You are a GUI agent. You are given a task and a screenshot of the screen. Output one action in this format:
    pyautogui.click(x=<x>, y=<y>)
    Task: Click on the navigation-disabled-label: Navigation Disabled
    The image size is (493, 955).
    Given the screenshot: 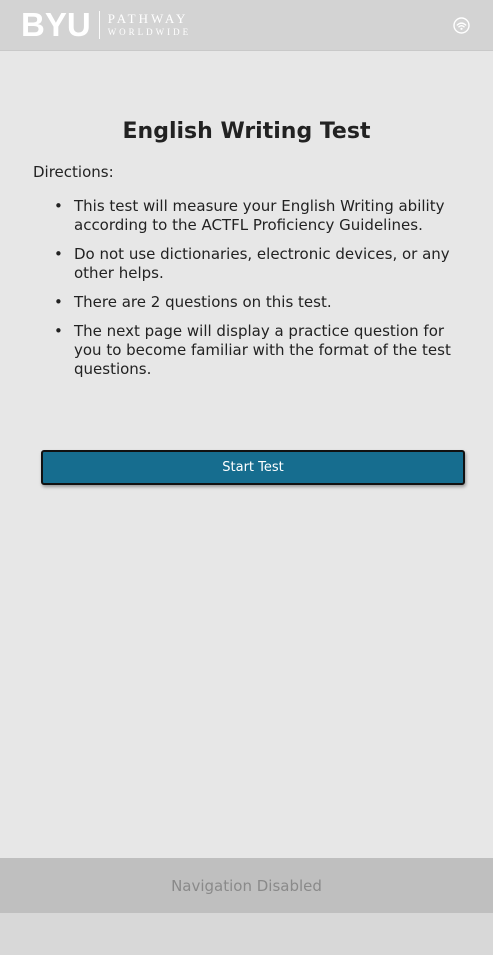 What is the action you would take?
    pyautogui.click(x=246, y=885)
    